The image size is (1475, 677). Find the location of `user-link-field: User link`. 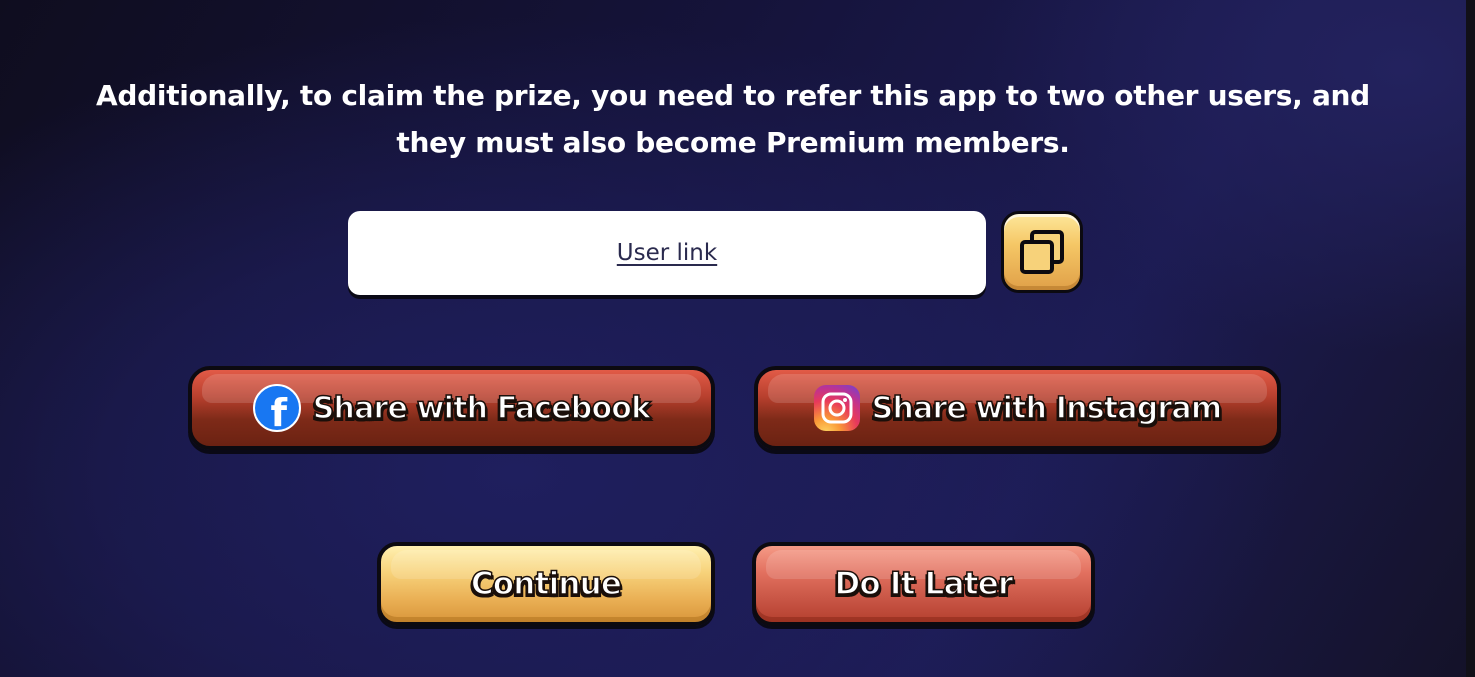

user-link-field: User link is located at coordinates (667, 253).